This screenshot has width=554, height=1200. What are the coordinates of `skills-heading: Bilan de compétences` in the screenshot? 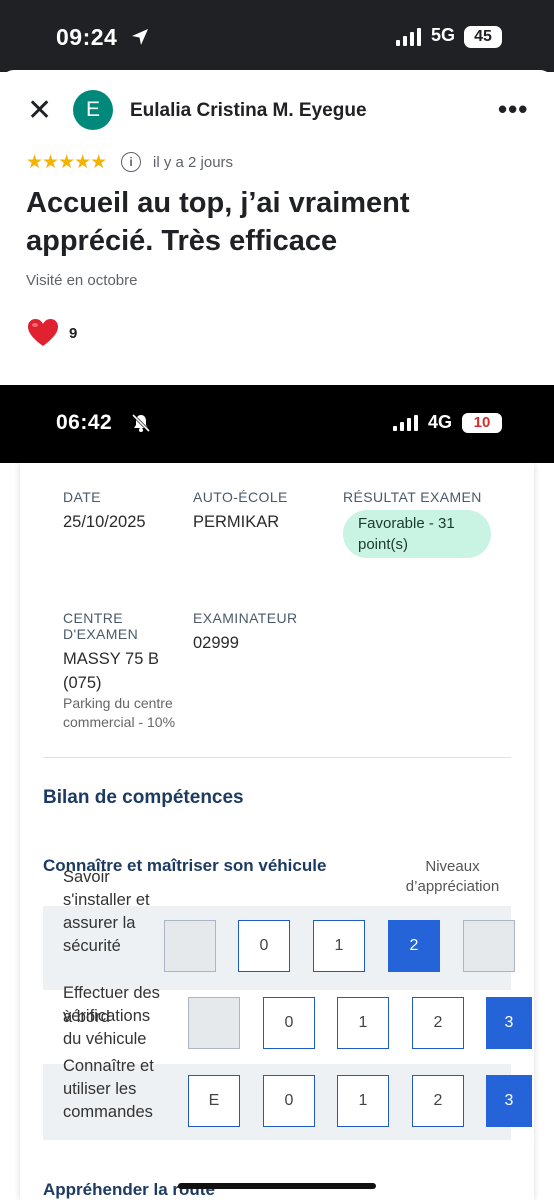 It's located at (143, 797).